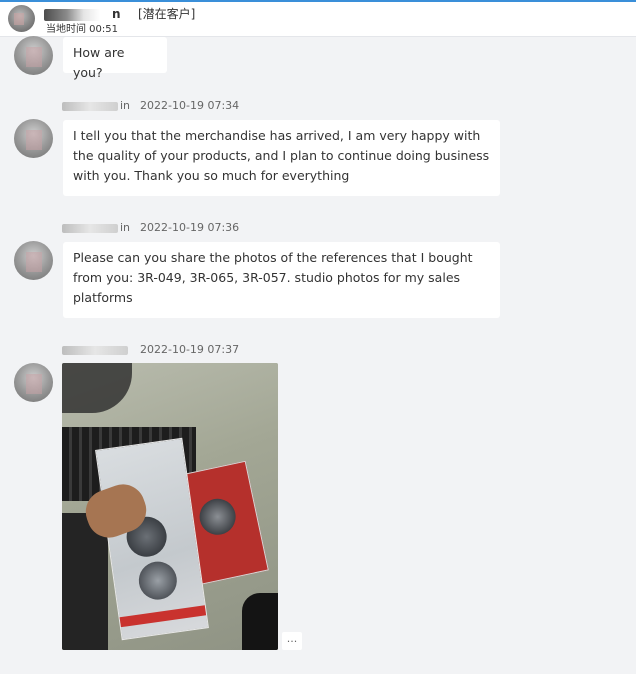  What do you see at coordinates (190, 349) in the screenshot?
I see `message-time: 2022-10-19 07:37` at bounding box center [190, 349].